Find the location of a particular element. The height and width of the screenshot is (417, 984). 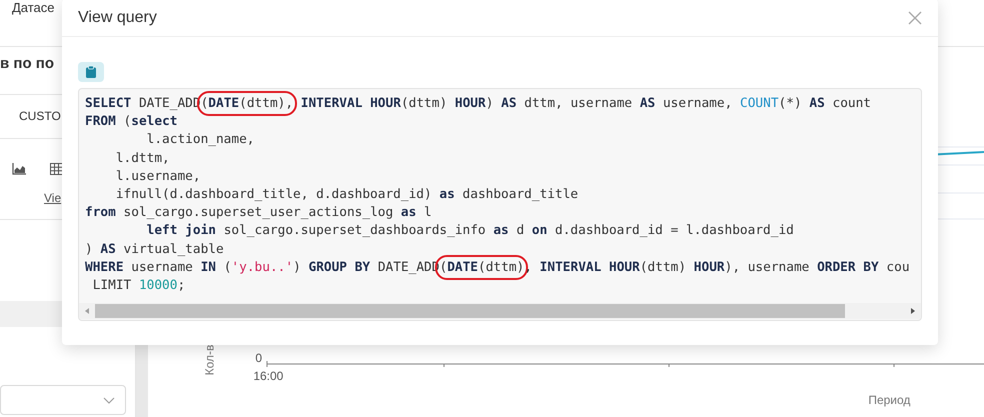

code-line: LIMIT 10000; is located at coordinates (139, 286).